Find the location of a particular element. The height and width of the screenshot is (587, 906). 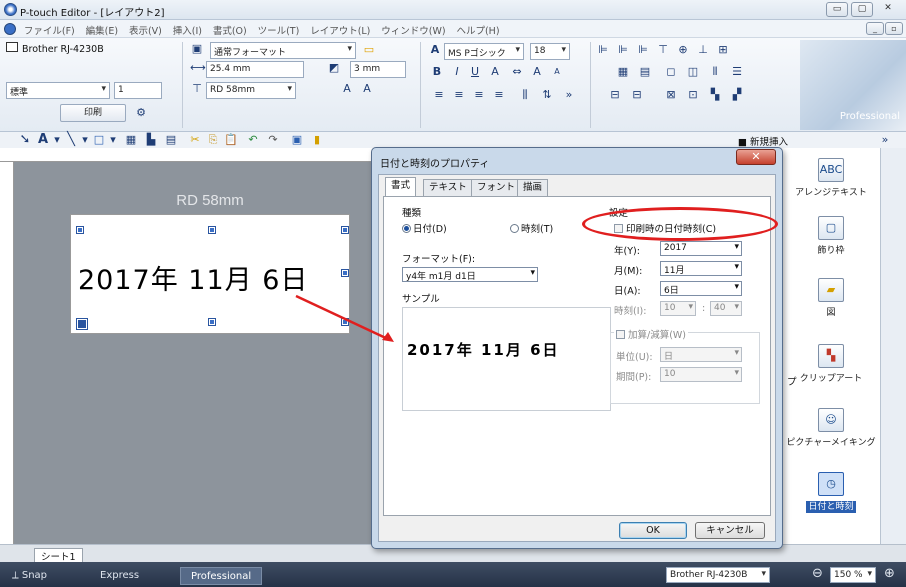

margin-field: 3 mm is located at coordinates (378, 69).